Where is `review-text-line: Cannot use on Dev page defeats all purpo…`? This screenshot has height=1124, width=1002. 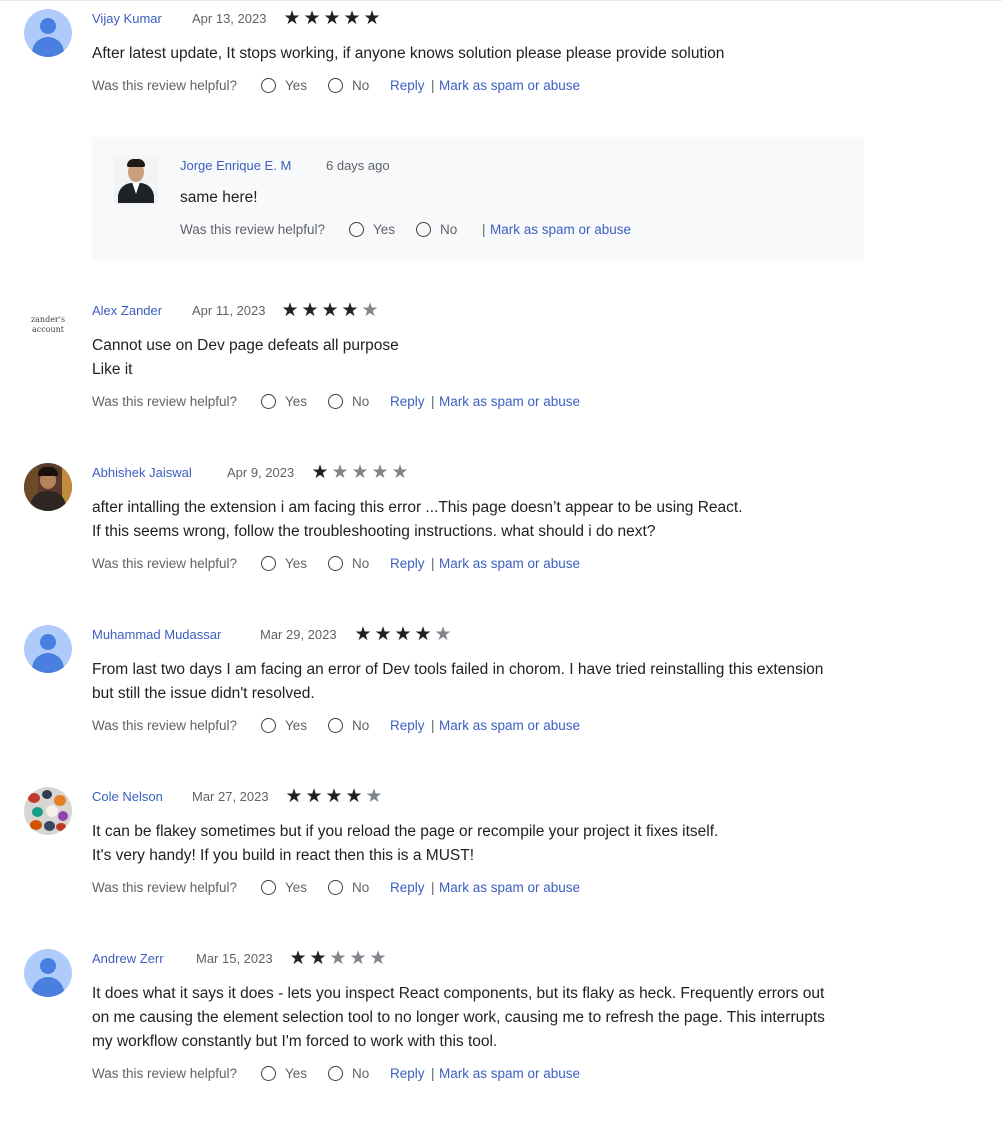
review-text-line: Cannot use on Dev page defeats all purpo… is located at coordinates (245, 345).